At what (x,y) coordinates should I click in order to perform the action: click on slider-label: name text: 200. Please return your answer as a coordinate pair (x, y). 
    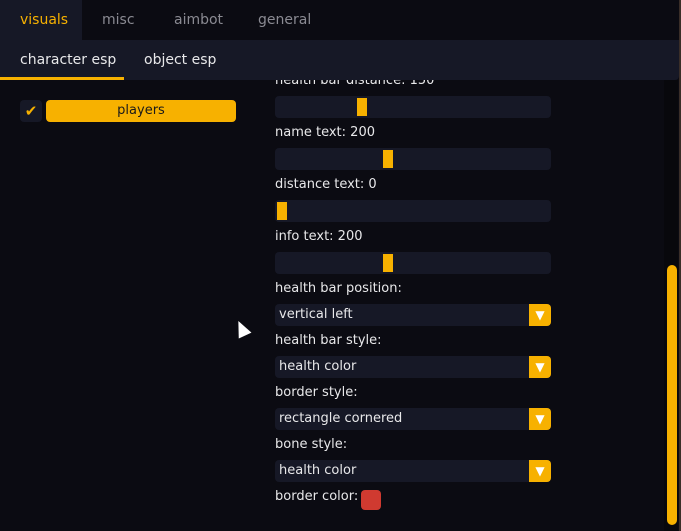
    Looking at the image, I should click on (325, 132).